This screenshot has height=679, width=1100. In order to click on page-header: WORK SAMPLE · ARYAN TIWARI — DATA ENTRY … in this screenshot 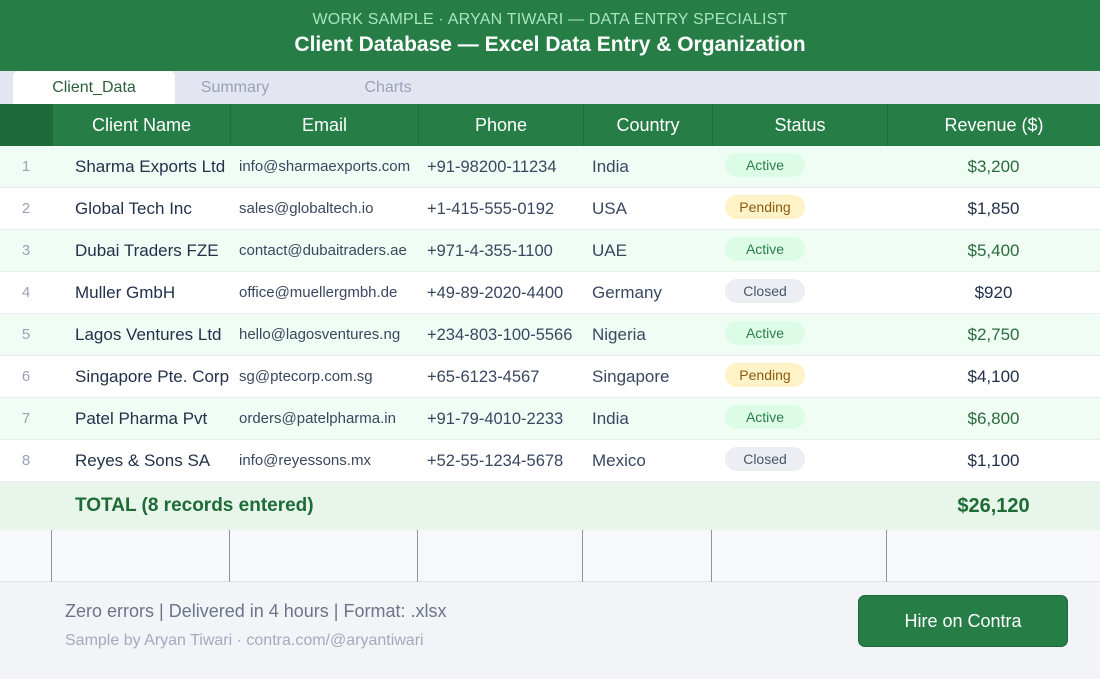, I will do `click(550, 35)`.